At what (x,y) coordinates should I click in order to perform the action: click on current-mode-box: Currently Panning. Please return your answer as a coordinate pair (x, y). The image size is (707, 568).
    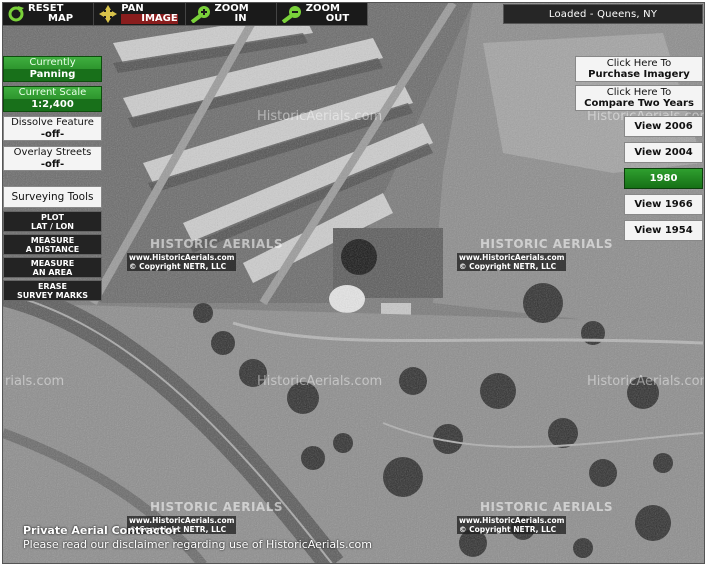
    Looking at the image, I should click on (52, 69).